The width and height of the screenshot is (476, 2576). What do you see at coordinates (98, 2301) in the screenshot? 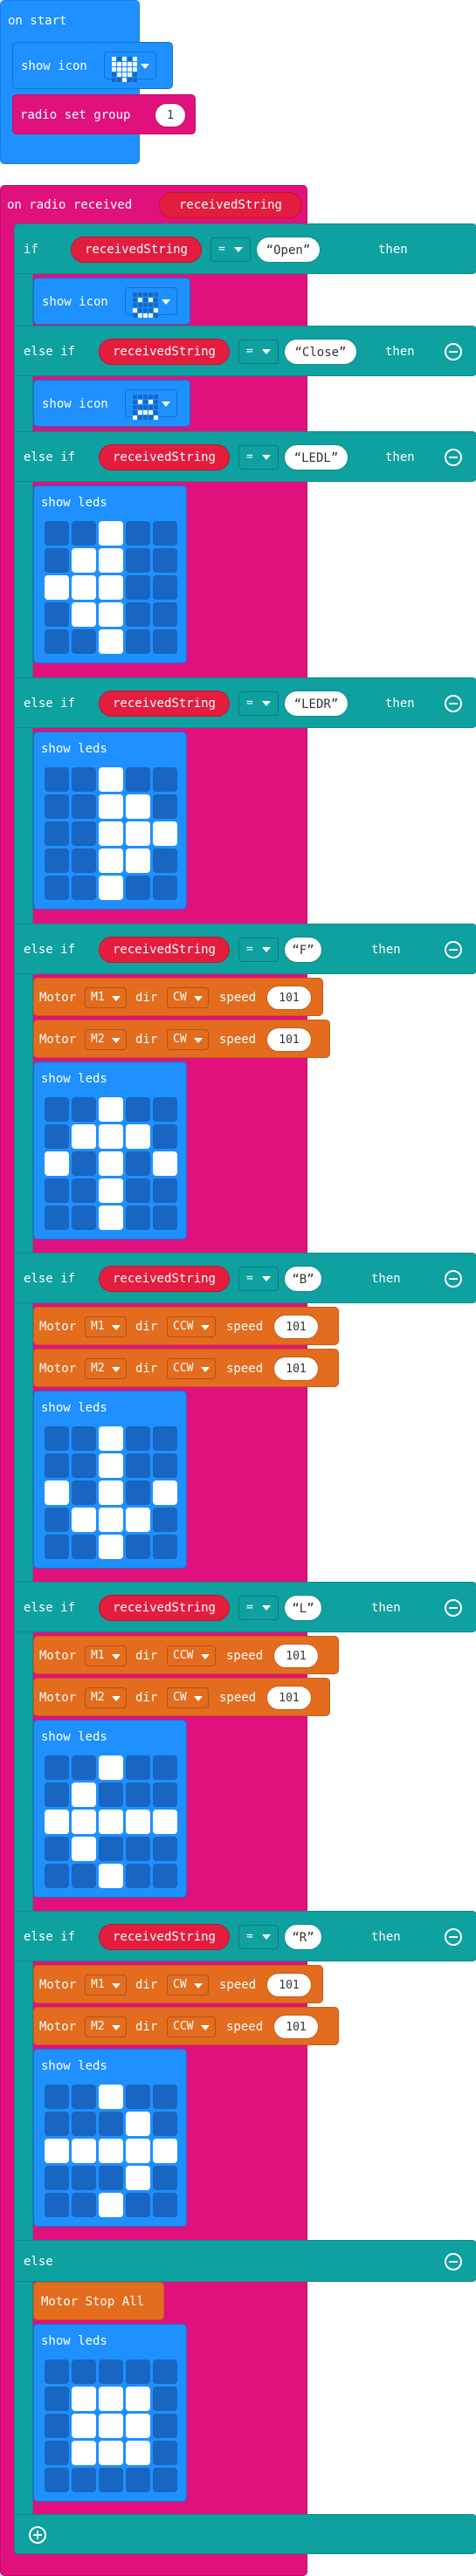
I see `motor-stop-all-block: Motor Stop All` at bounding box center [98, 2301].